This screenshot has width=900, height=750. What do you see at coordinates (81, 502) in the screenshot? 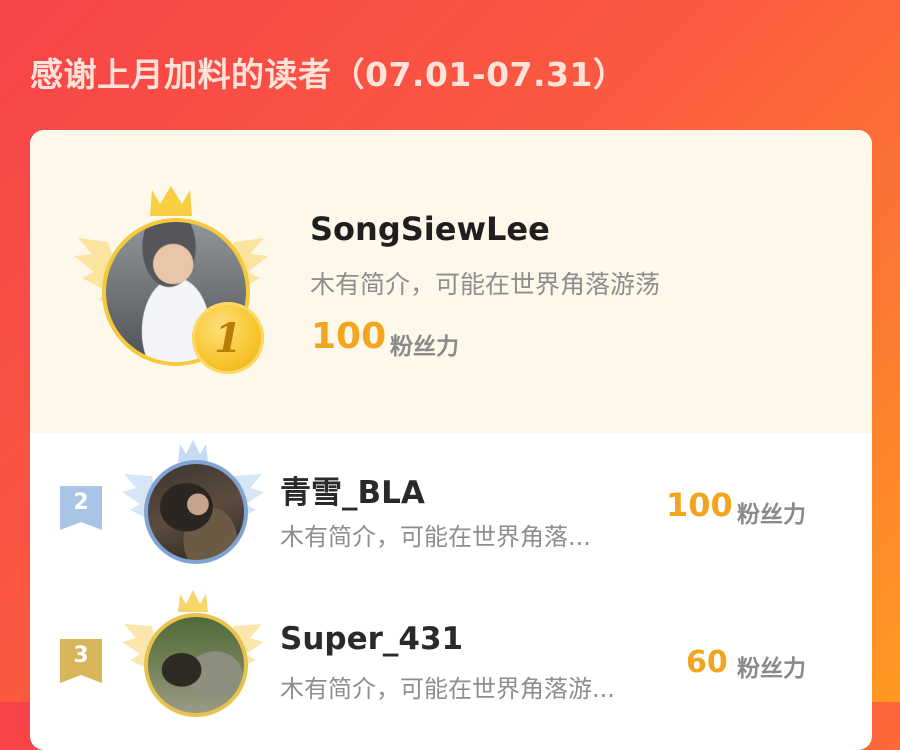
I see `rank-number: 2` at bounding box center [81, 502].